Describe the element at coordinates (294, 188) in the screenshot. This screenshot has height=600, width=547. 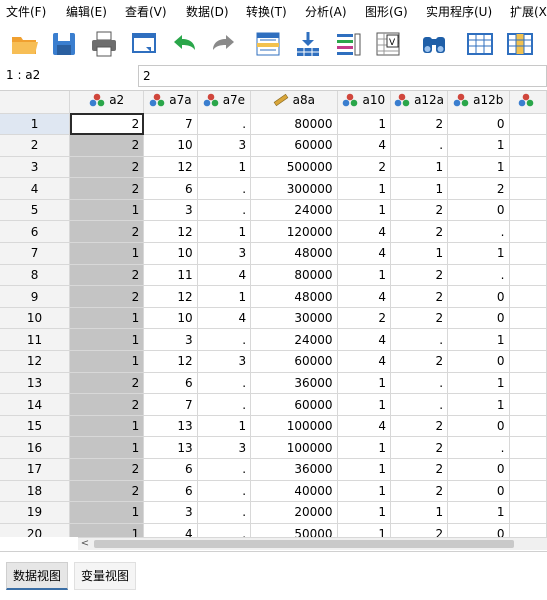
I see `data-cell: 300000` at that location.